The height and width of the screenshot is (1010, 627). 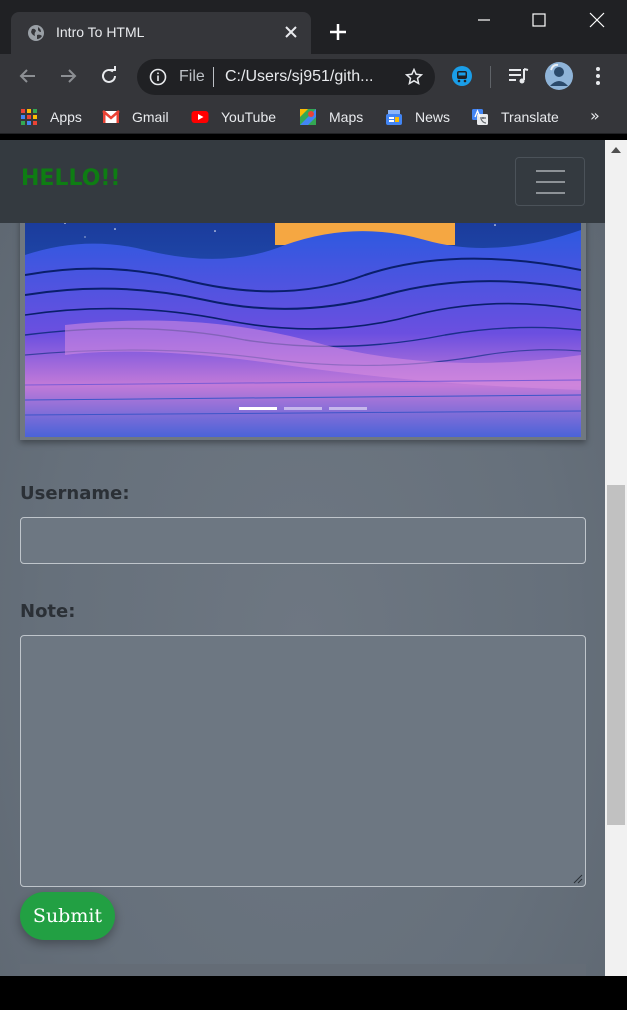 I want to click on scroll-up-arrow-icon, so click(x=616, y=150).